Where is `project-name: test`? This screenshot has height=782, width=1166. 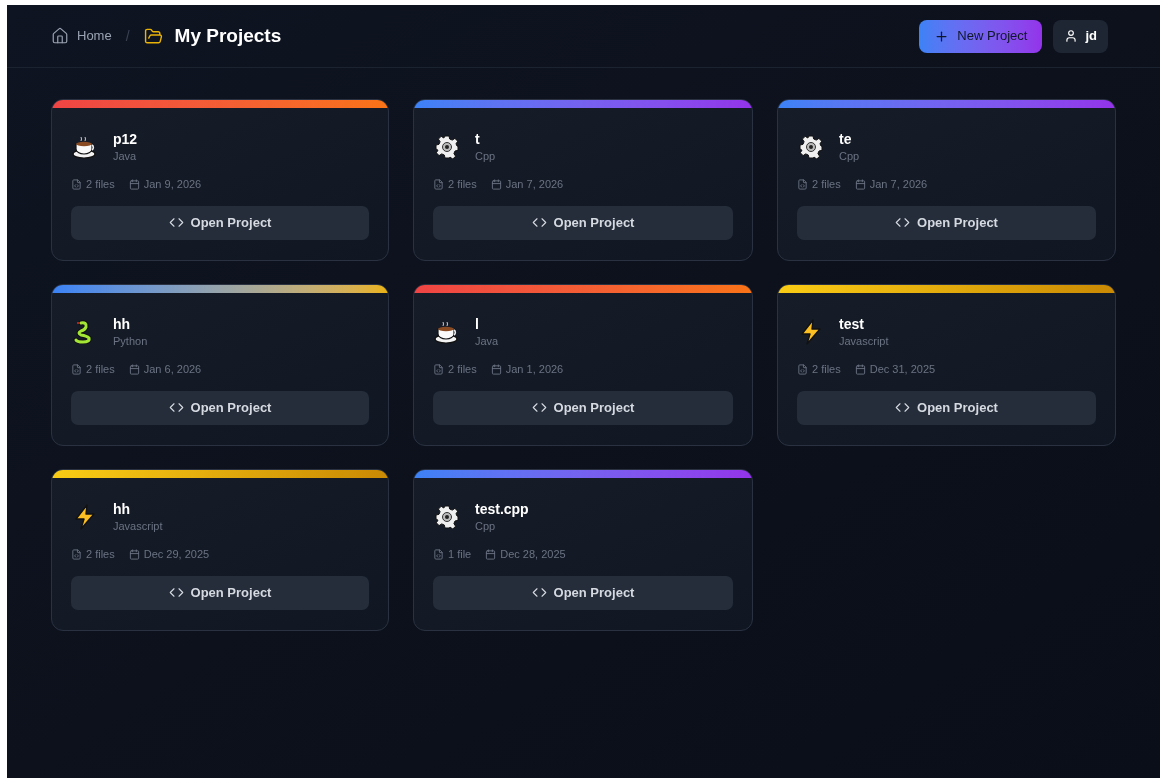
project-name: test is located at coordinates (852, 324).